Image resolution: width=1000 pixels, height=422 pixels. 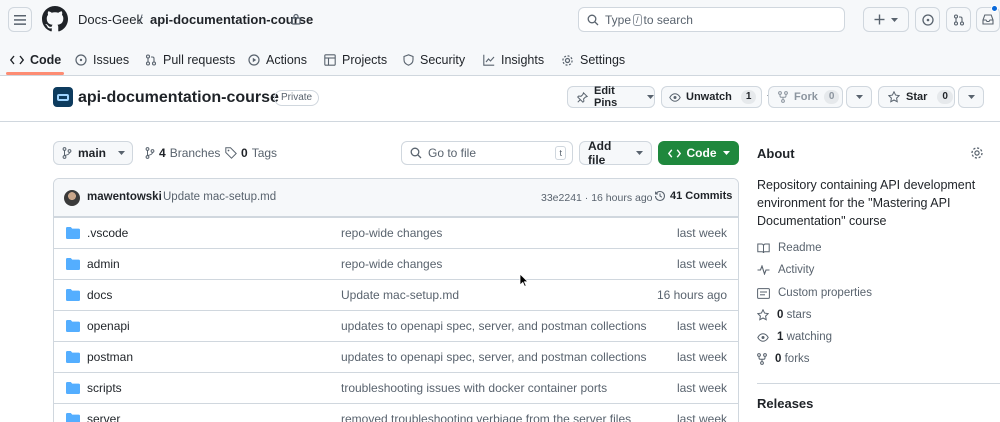 What do you see at coordinates (111, 60) in the screenshot?
I see `tab-label: Issues` at bounding box center [111, 60].